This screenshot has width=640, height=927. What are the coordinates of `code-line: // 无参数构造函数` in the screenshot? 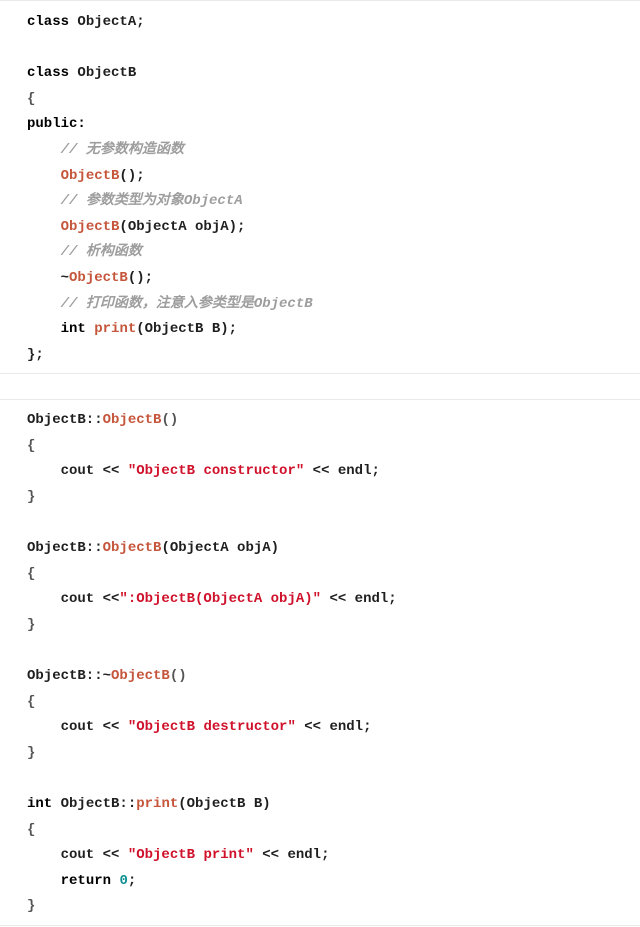 It's located at (333, 151).